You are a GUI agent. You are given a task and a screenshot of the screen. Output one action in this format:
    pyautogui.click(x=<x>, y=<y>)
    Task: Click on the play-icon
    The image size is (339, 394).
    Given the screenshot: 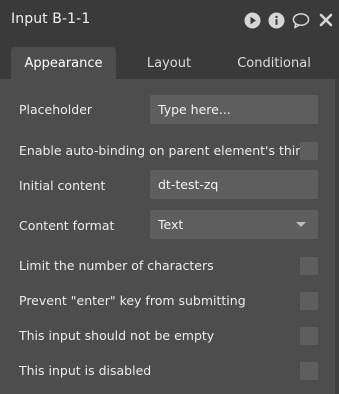 What is the action you would take?
    pyautogui.click(x=252, y=20)
    